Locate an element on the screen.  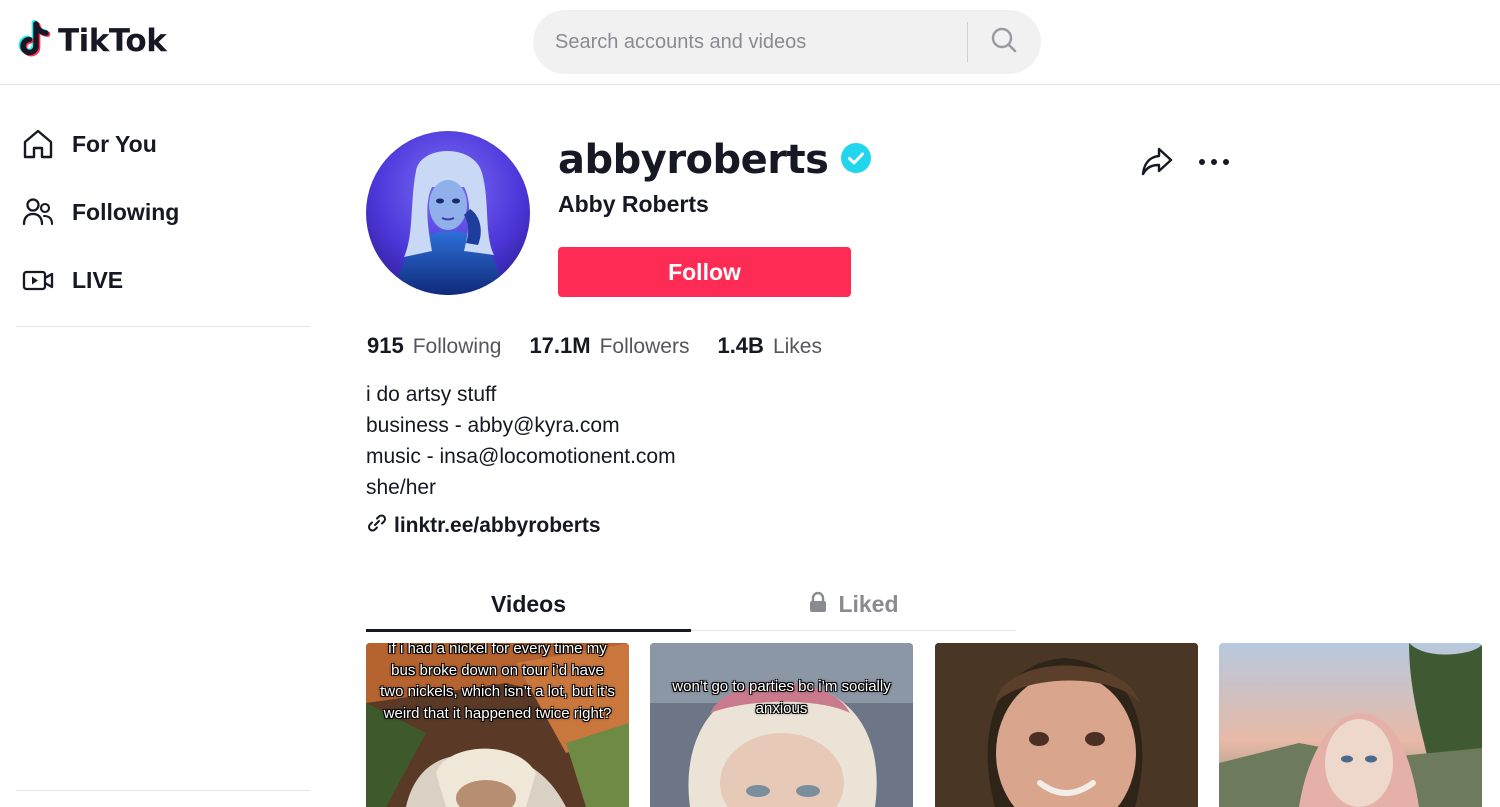
sidebar-item-live: LIVE is located at coordinates (71, 280).